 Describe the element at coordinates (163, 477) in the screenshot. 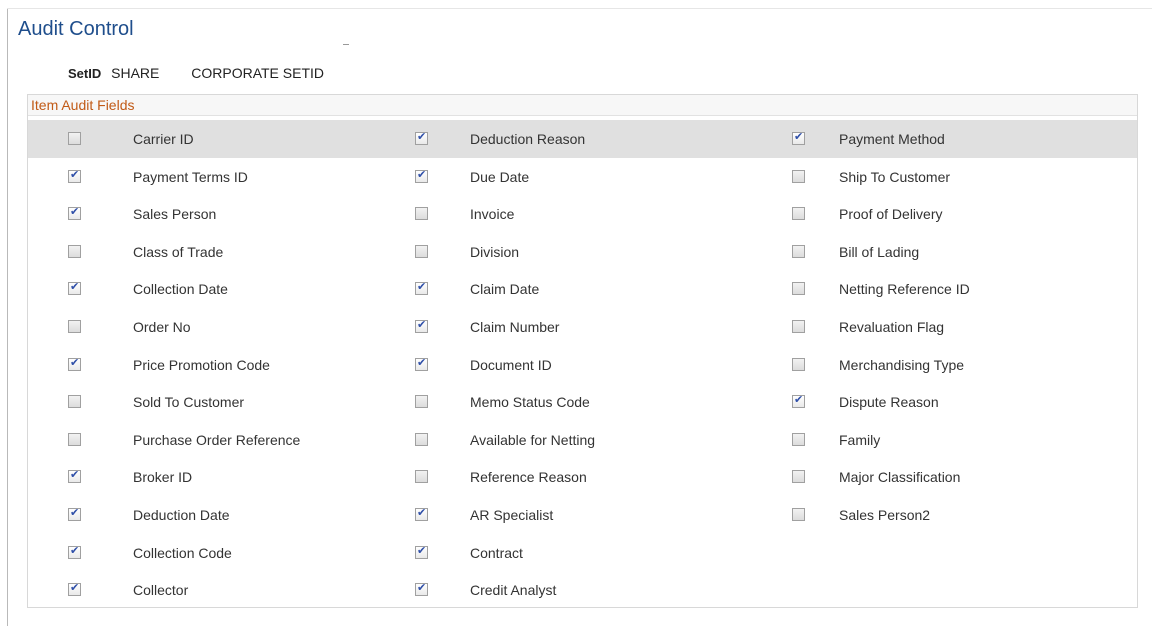

I see `audit-field-label: Broker ID` at that location.